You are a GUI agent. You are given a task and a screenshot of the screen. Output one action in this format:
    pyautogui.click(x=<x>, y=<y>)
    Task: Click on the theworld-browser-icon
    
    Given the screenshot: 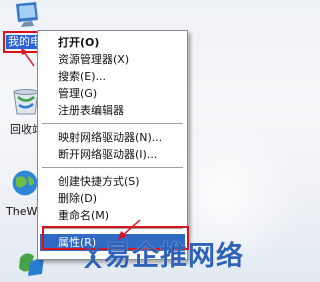 What is the action you would take?
    pyautogui.click(x=25, y=183)
    